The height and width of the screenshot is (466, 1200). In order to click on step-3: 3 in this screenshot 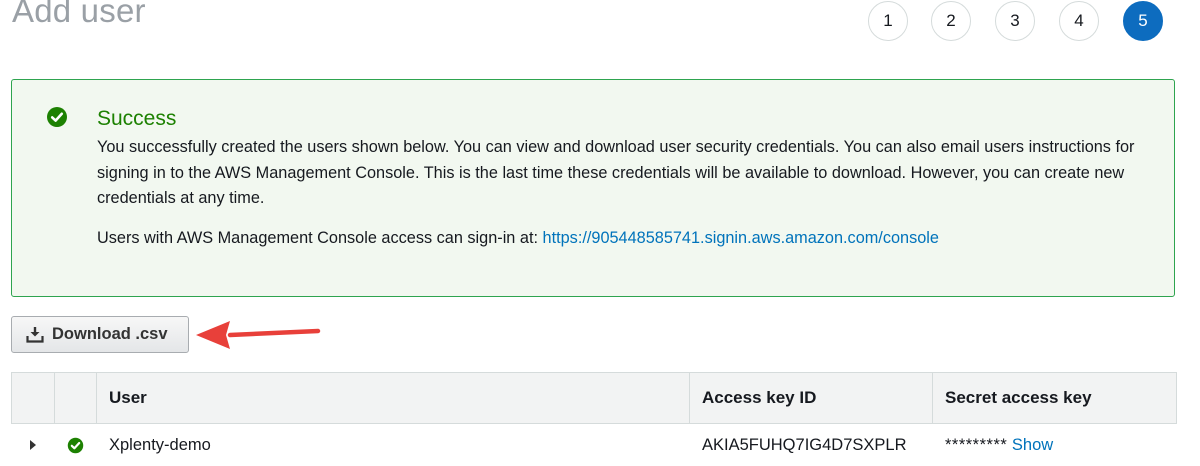, I will do `click(1015, 21)`.